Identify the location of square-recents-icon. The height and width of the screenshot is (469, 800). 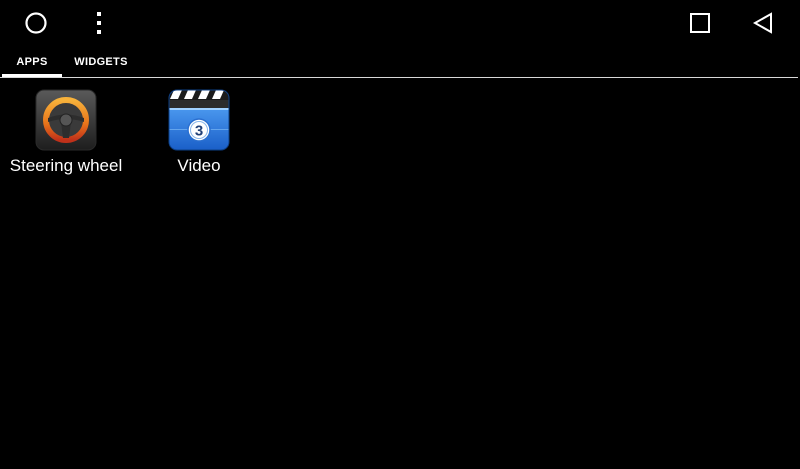
(700, 23).